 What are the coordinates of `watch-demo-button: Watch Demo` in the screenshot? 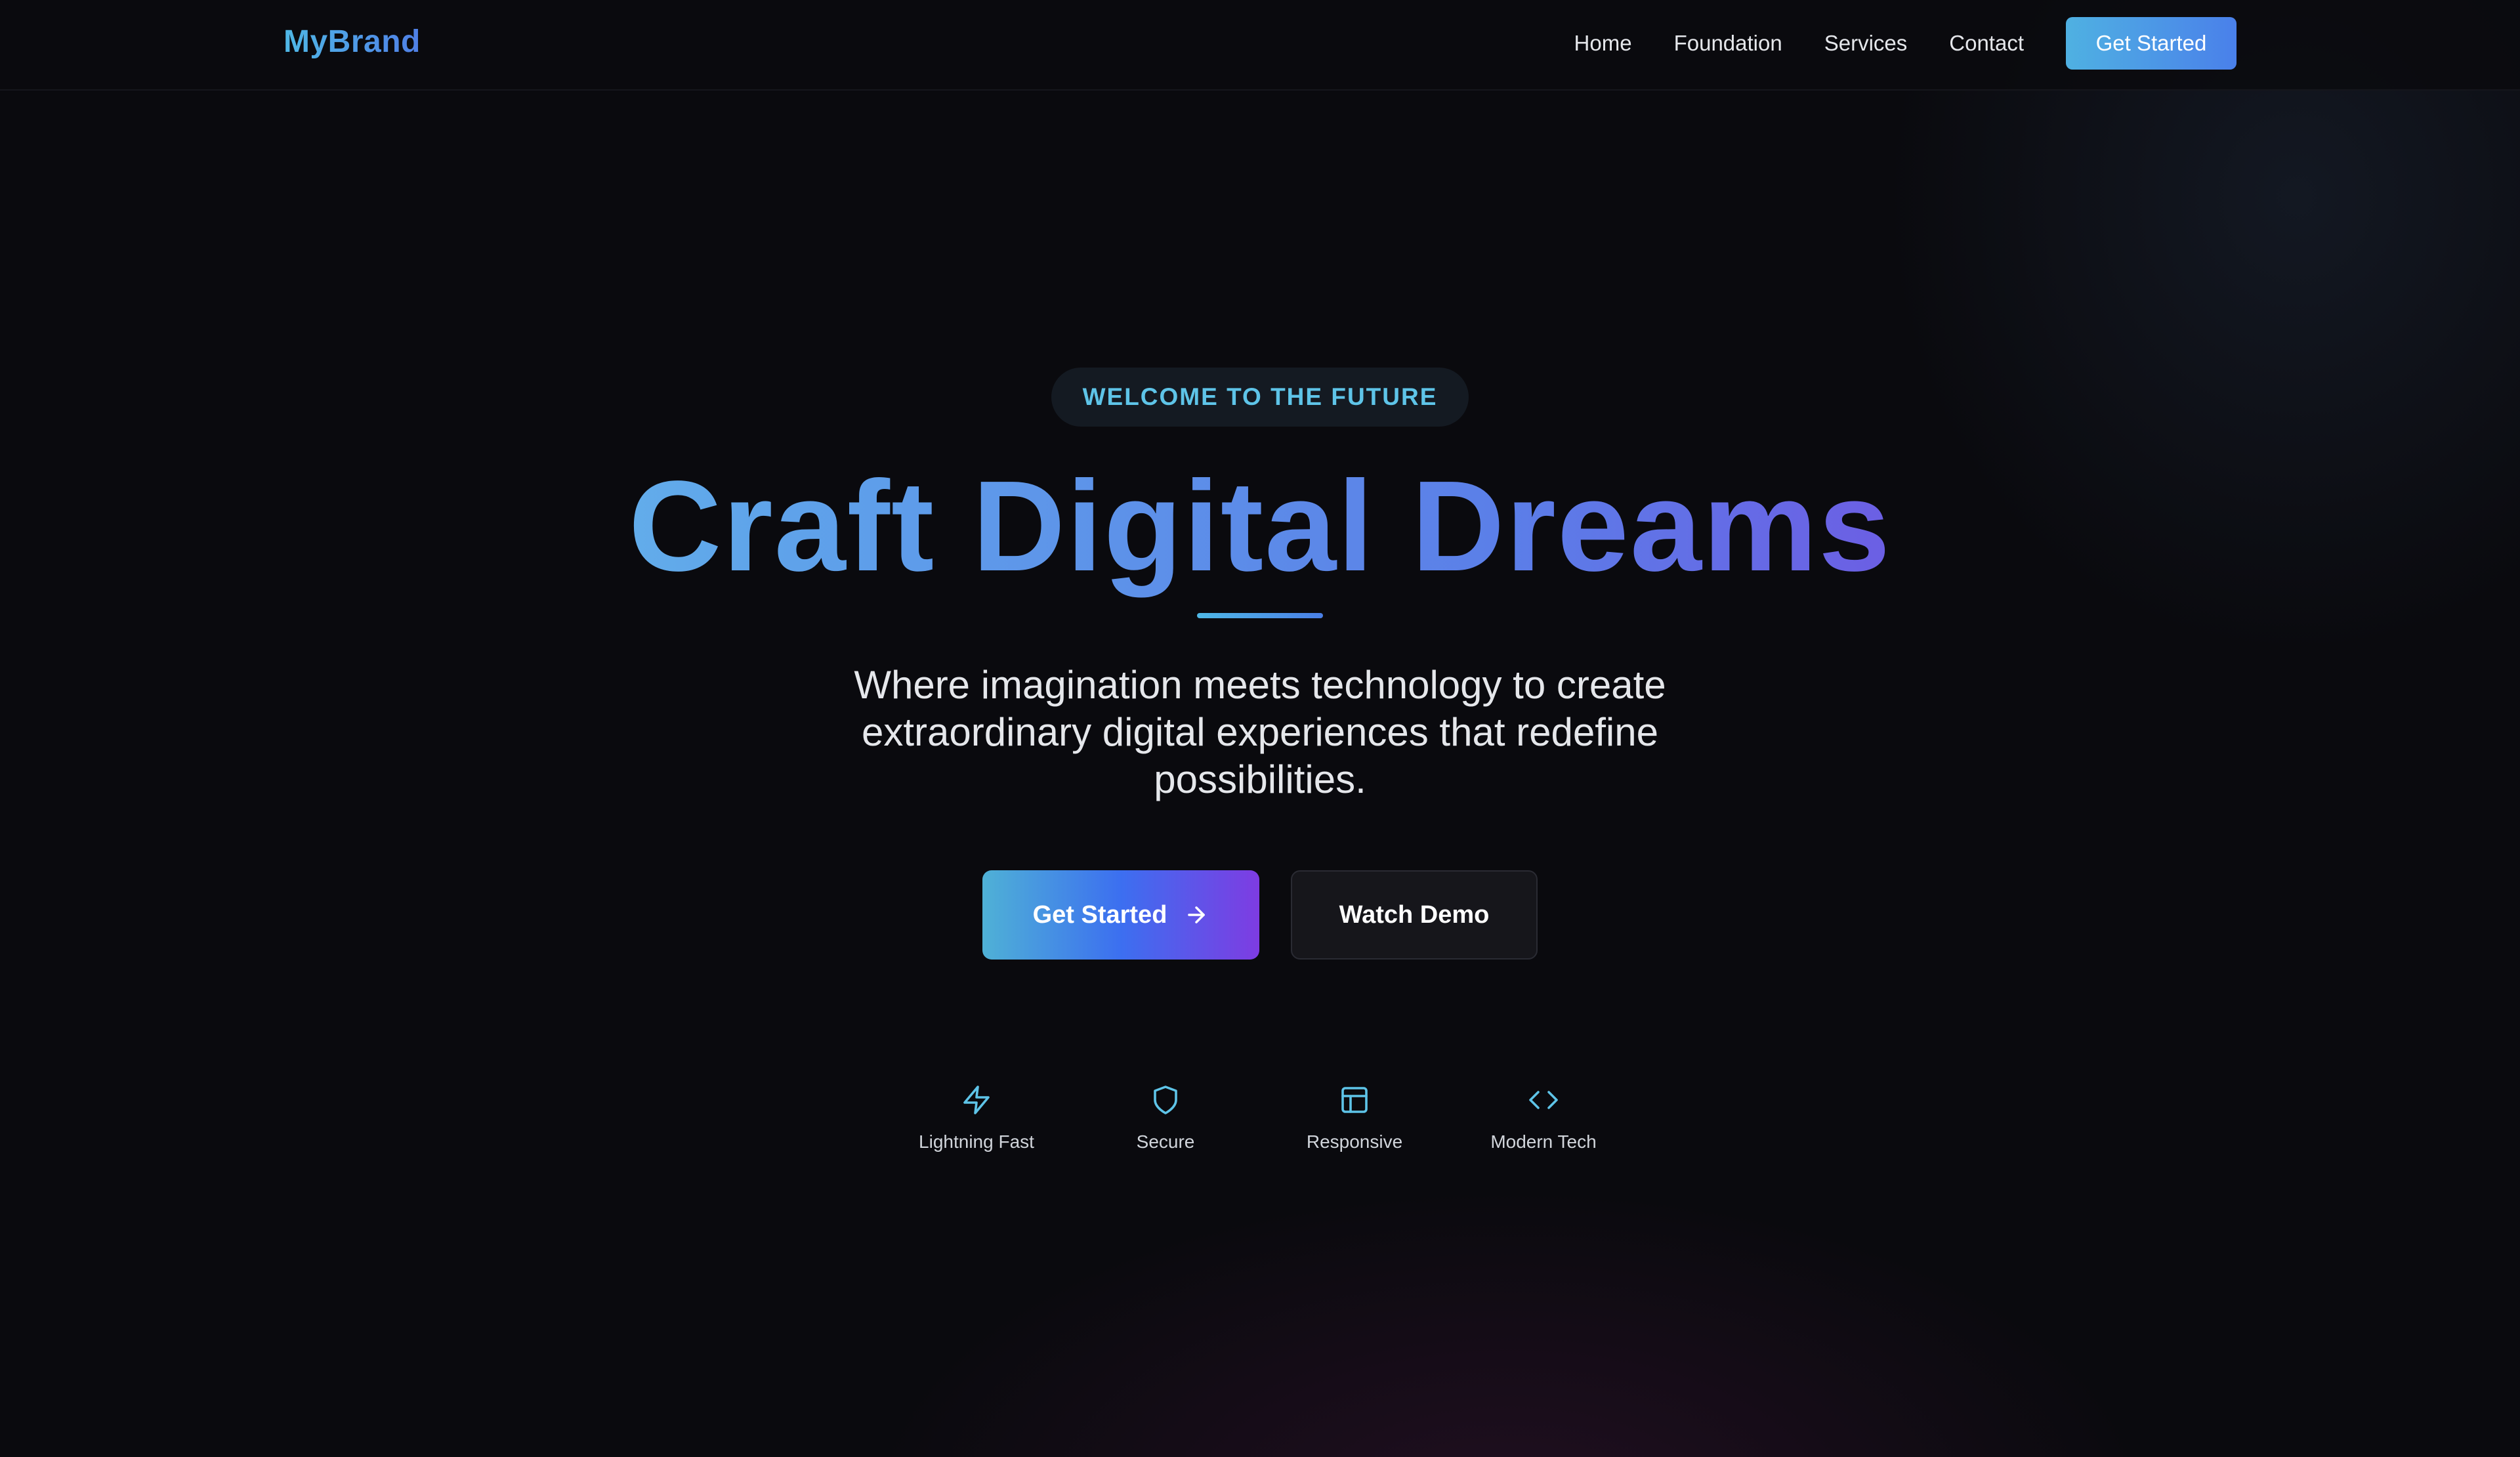 It's located at (1414, 915).